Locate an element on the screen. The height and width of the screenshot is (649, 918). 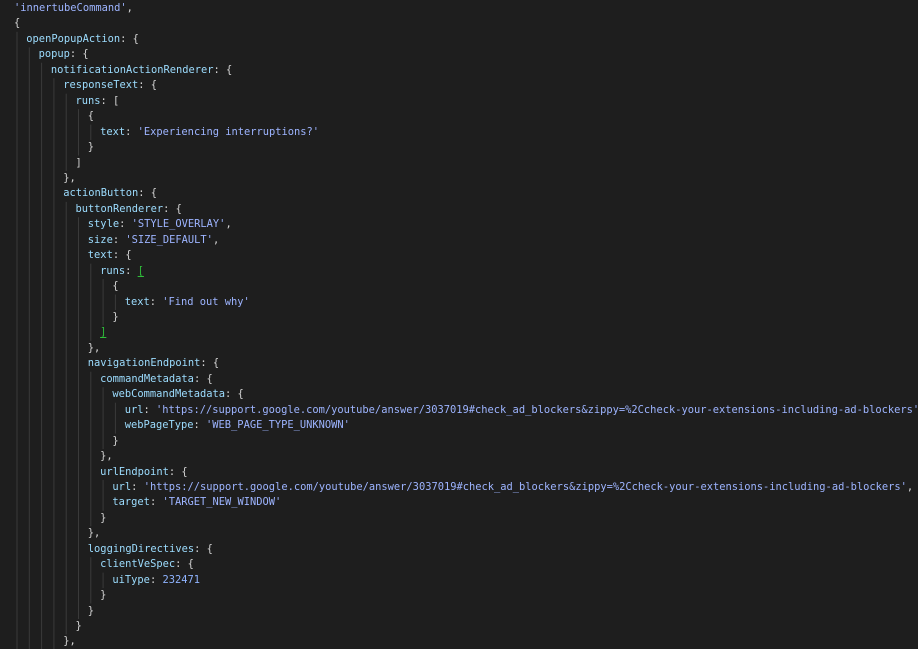
code-token-punc: ] is located at coordinates (78, 162).